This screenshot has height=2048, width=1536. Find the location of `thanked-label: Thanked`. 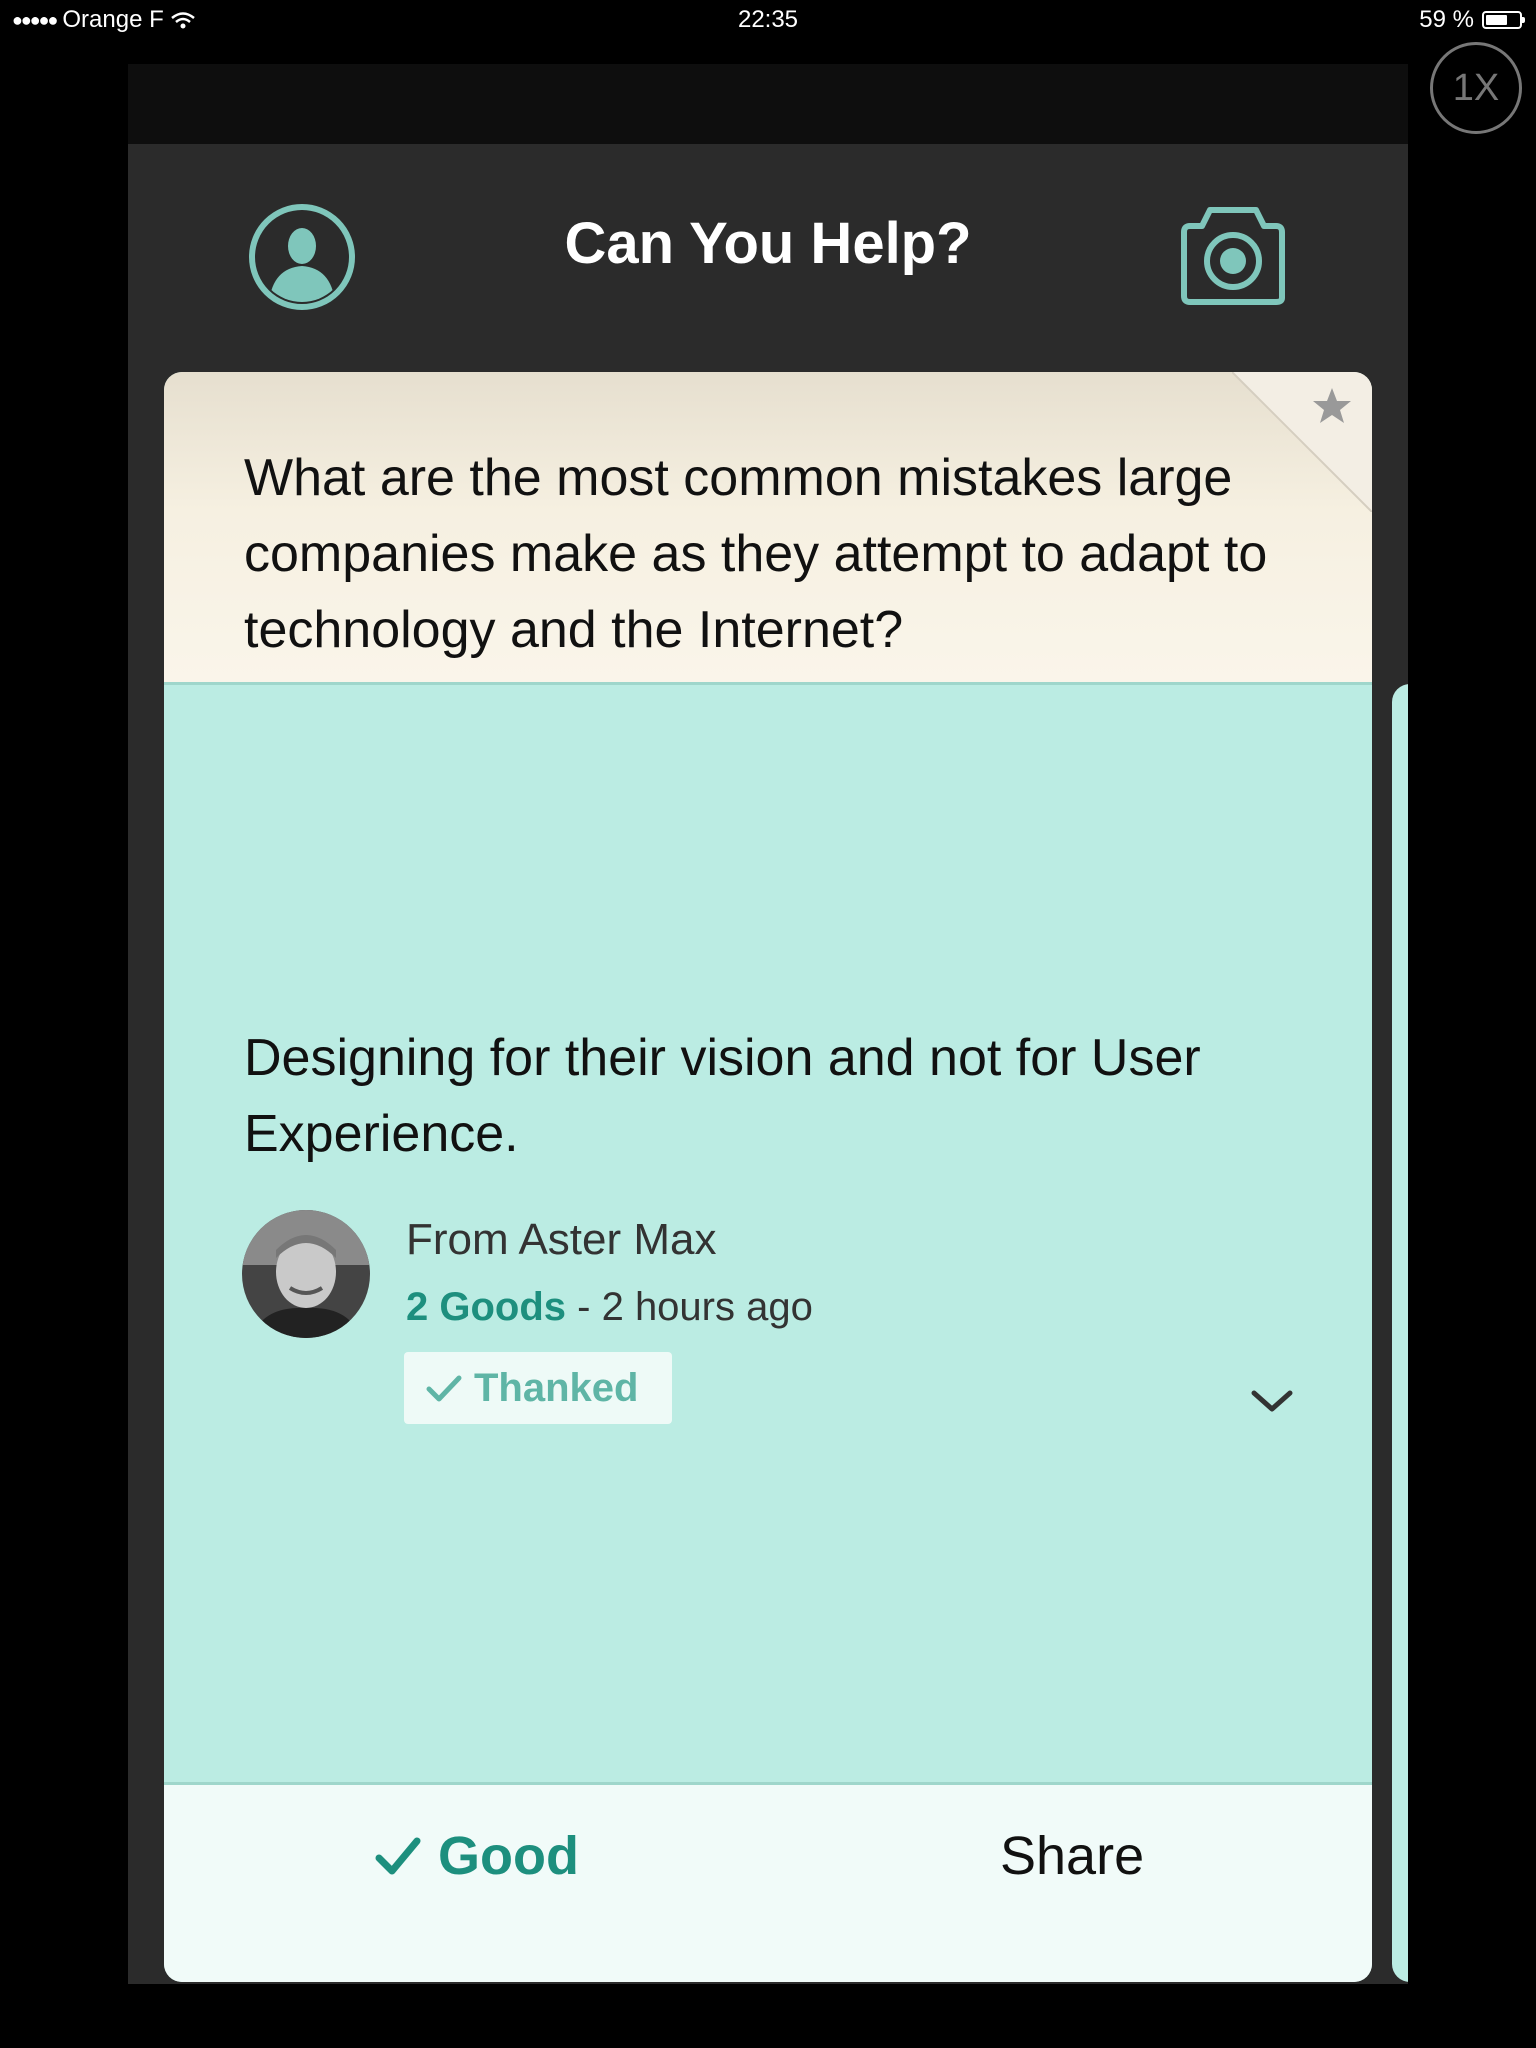

thanked-label: Thanked is located at coordinates (556, 1387).